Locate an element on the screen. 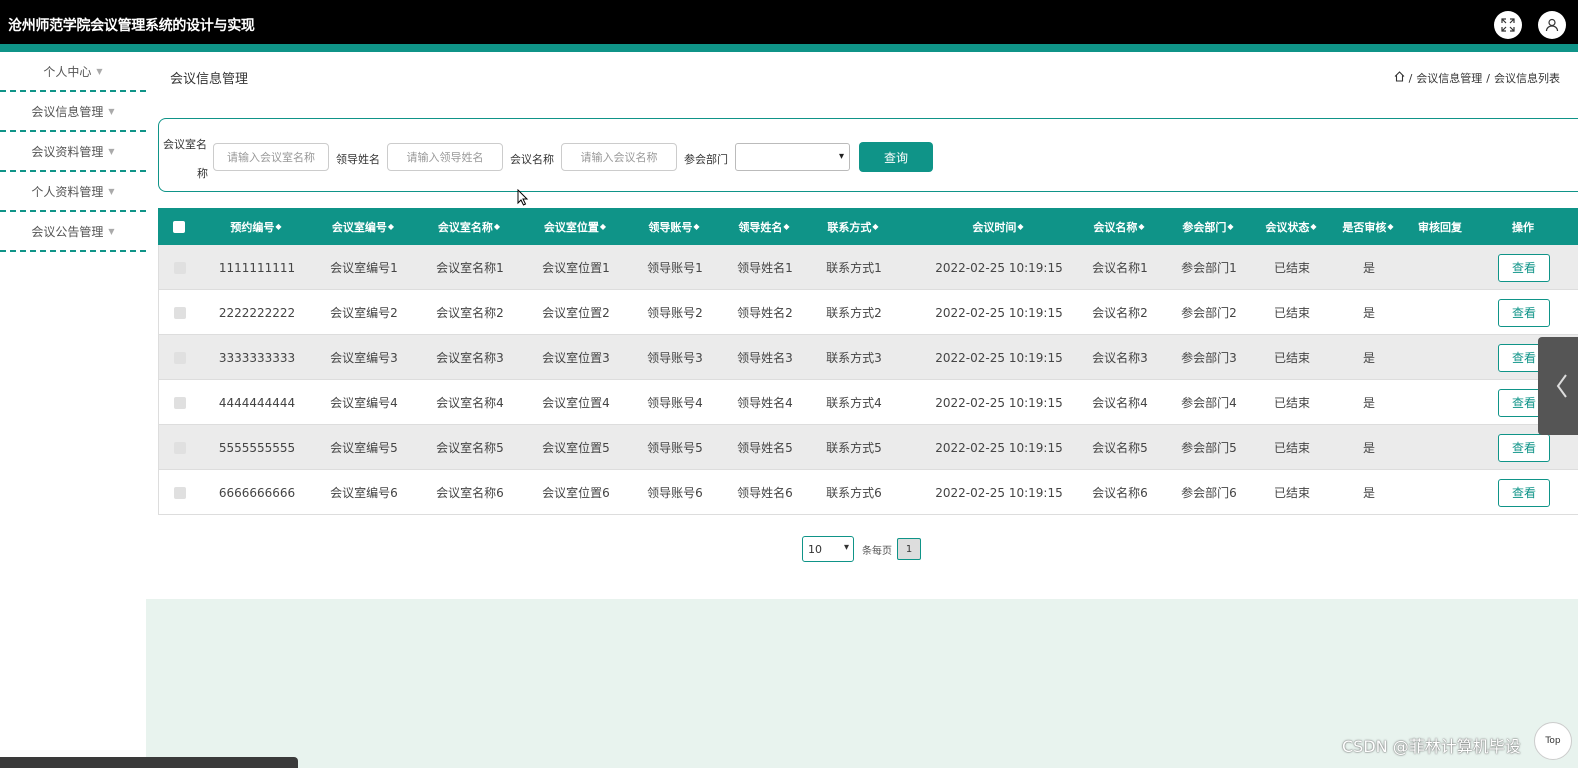 The width and height of the screenshot is (1578, 768). cell-leader-account: 领导账号5 is located at coordinates (675, 448).